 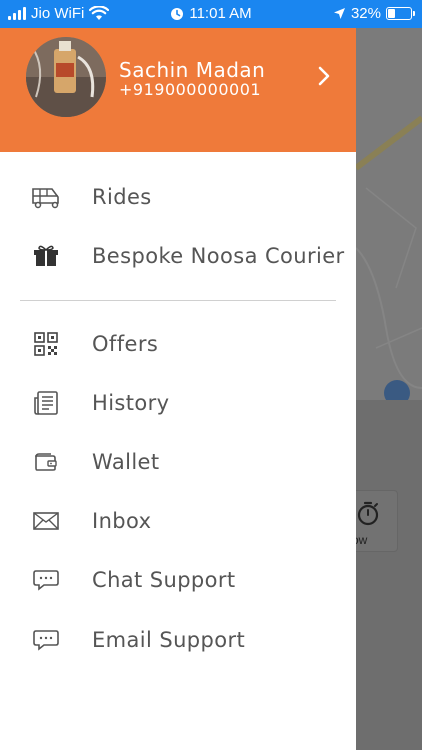 I want to click on avatar, so click(x=66, y=77).